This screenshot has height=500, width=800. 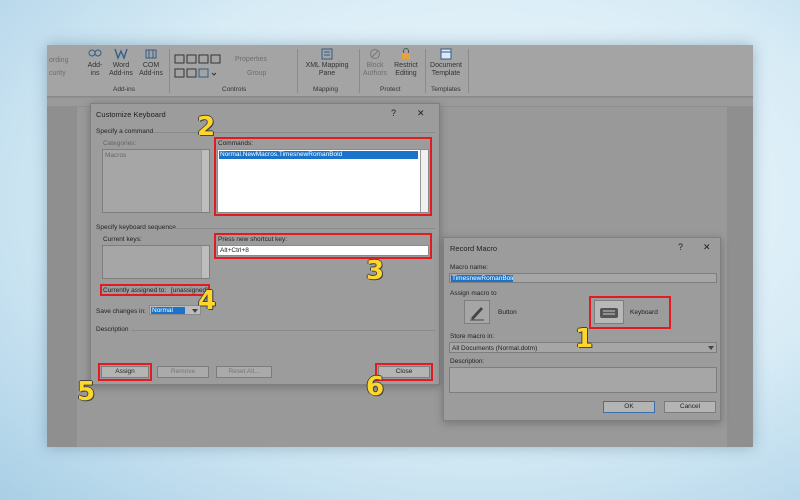 I want to click on dialog-title: Record Macro, so click(x=474, y=248).